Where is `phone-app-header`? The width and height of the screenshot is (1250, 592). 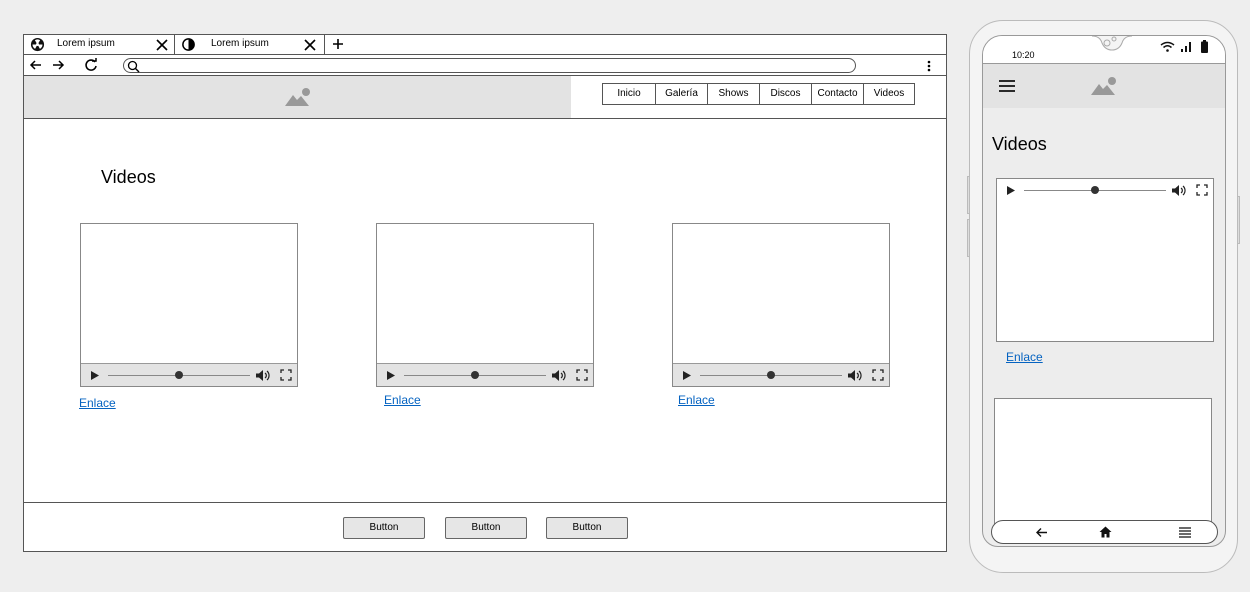 phone-app-header is located at coordinates (1104, 86).